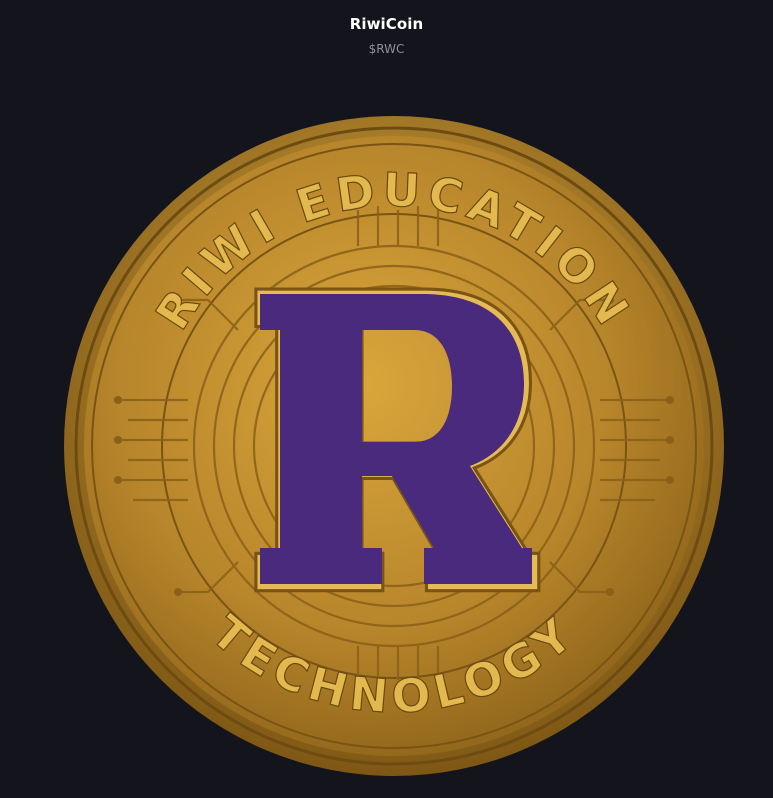 The width and height of the screenshot is (773, 798). What do you see at coordinates (386, 24) in the screenshot?
I see `token-name: RiwiCoin` at bounding box center [386, 24].